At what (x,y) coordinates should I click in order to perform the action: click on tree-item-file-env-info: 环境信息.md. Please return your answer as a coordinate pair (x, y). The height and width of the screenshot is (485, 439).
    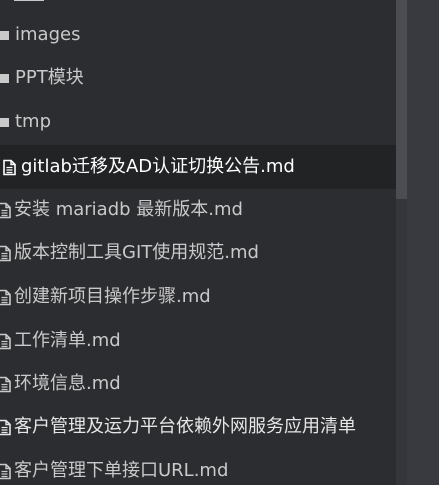
    Looking at the image, I should click on (198, 384).